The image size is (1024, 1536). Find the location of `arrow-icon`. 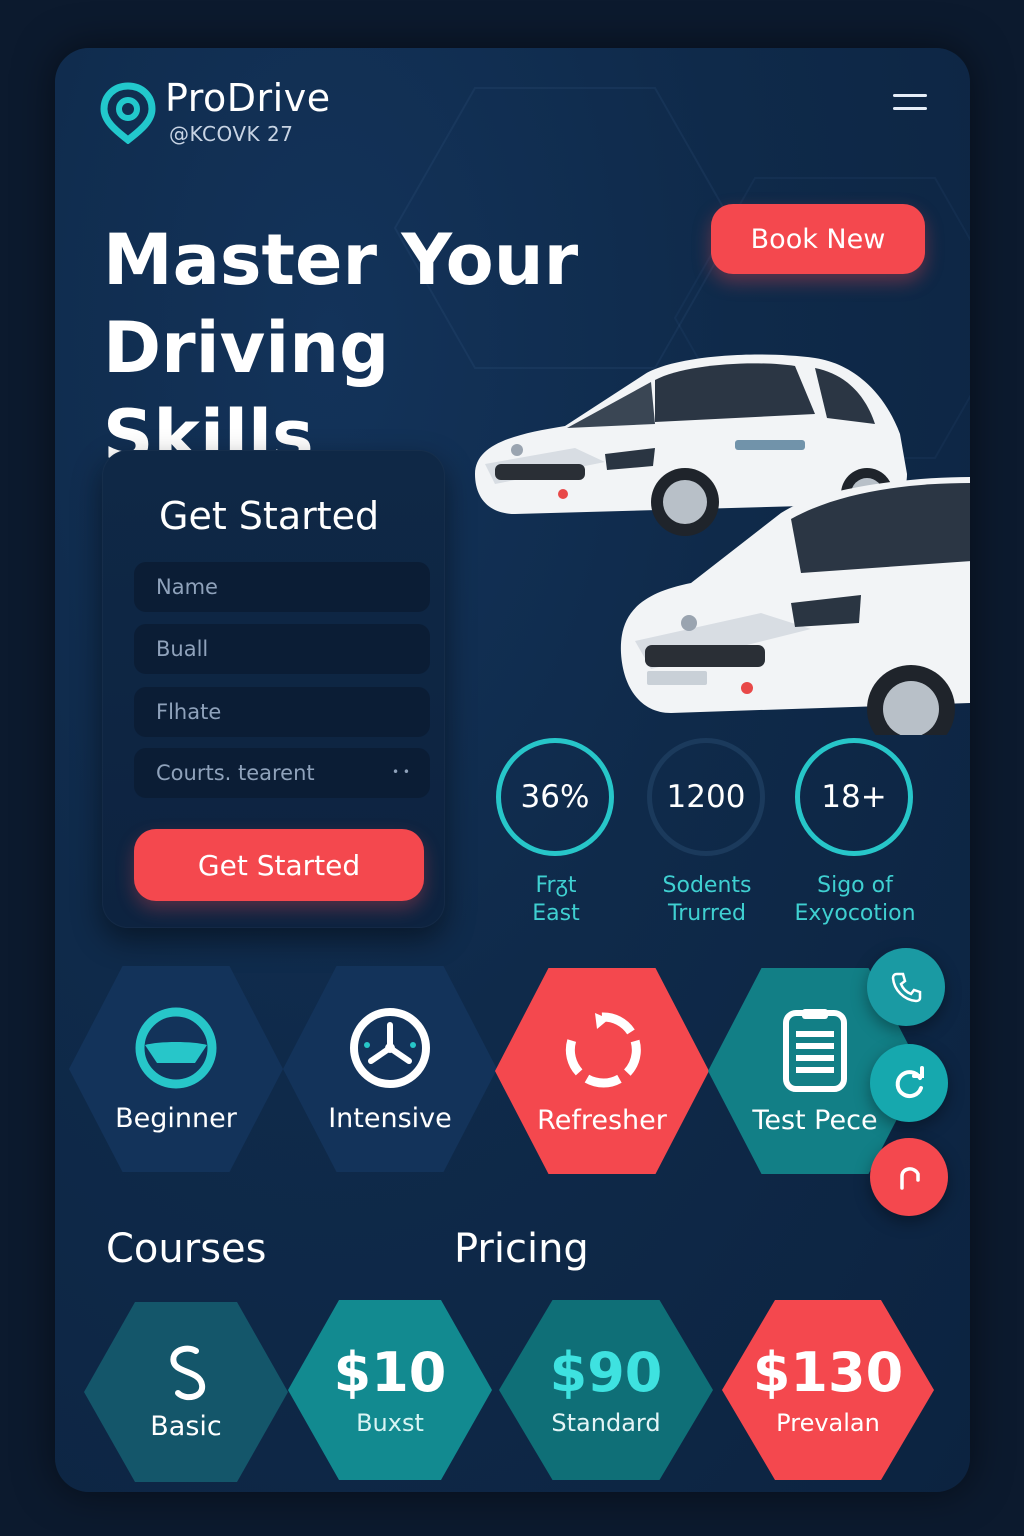

arrow-icon is located at coordinates (910, 1178).